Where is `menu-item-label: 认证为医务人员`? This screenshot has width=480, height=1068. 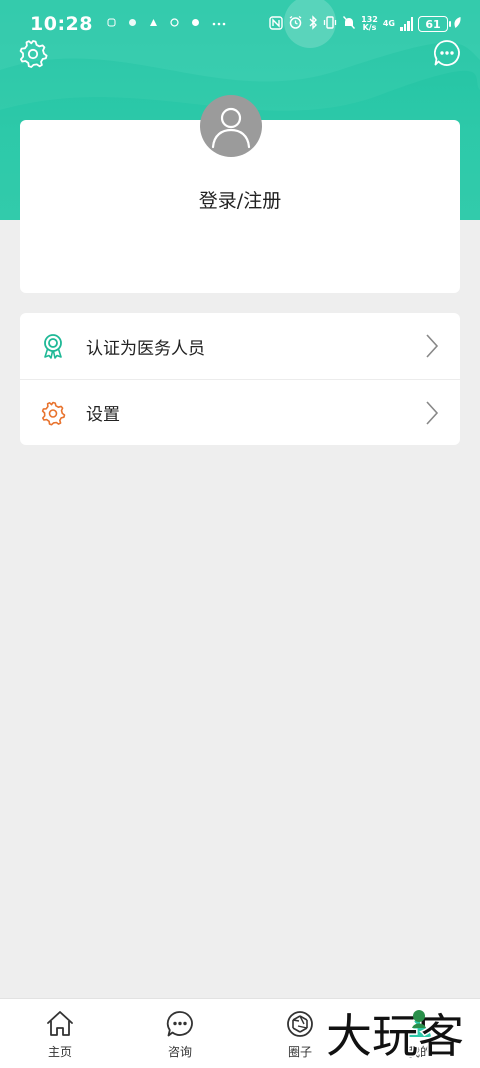
menu-item-label: 认证为医务人员 is located at coordinates (145, 348).